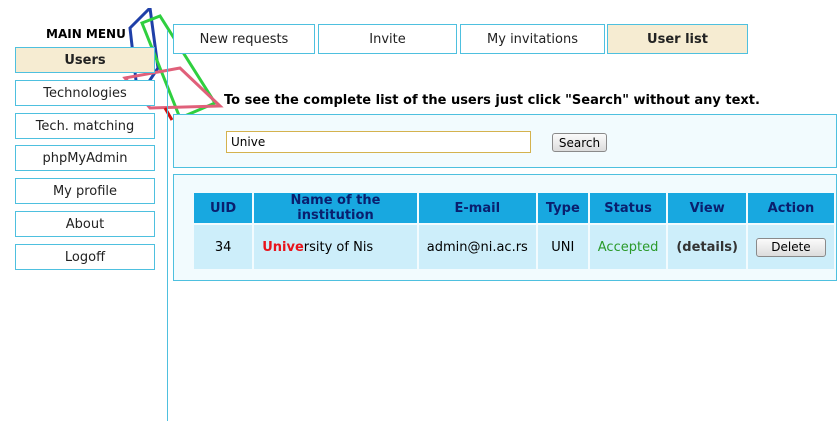 The width and height of the screenshot is (837, 421). Describe the element at coordinates (335, 208) in the screenshot. I see `col-name: Name of the institution` at that location.